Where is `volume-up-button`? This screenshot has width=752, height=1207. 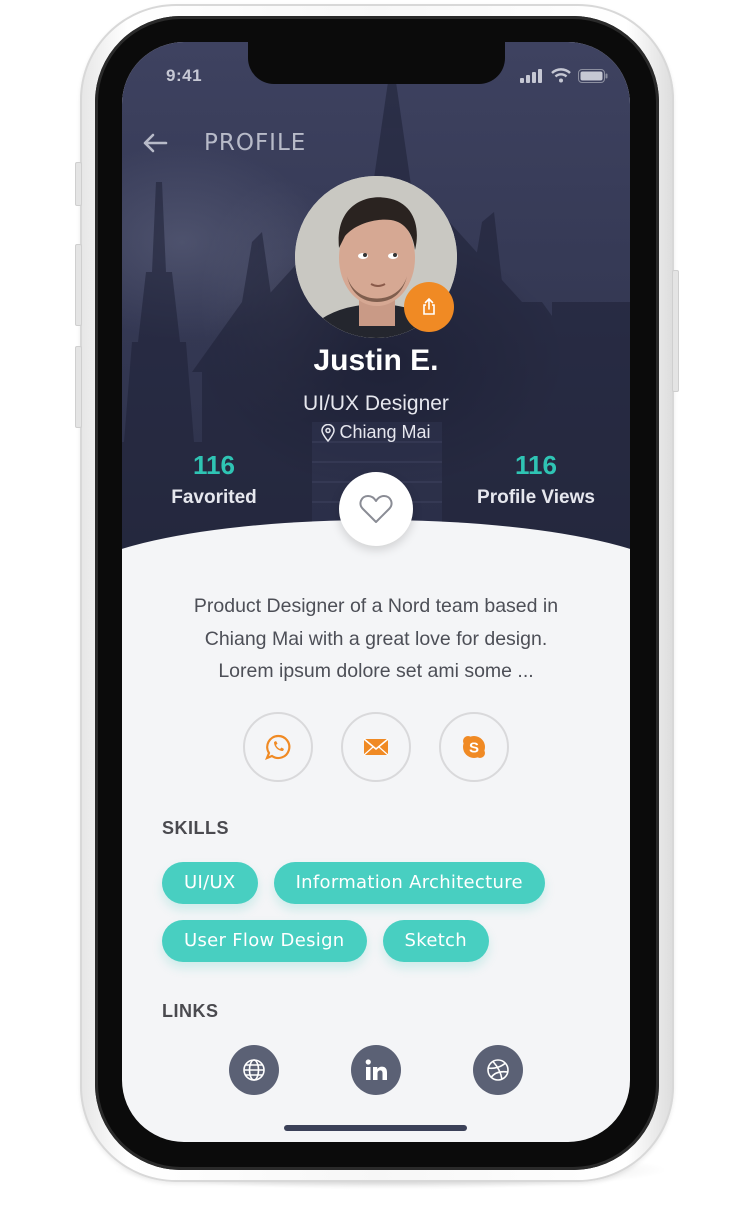 volume-up-button is located at coordinates (78, 285).